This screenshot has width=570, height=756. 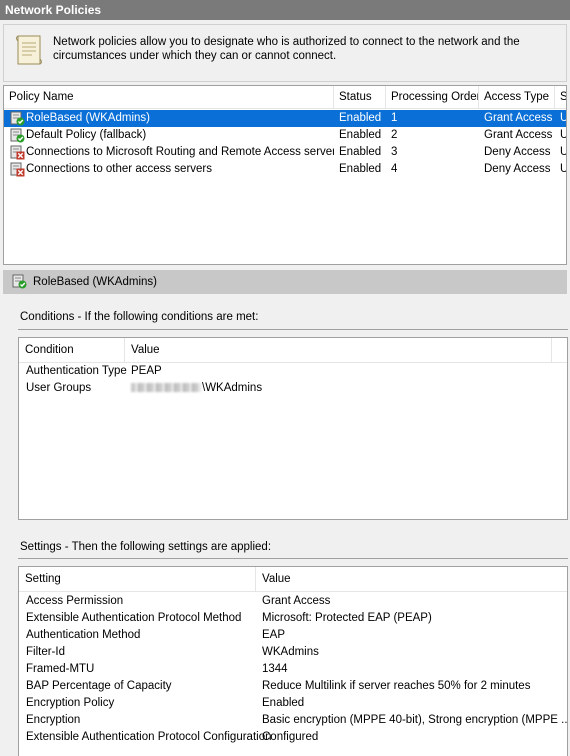 I want to click on policy-processing-order: 3, so click(x=394, y=152).